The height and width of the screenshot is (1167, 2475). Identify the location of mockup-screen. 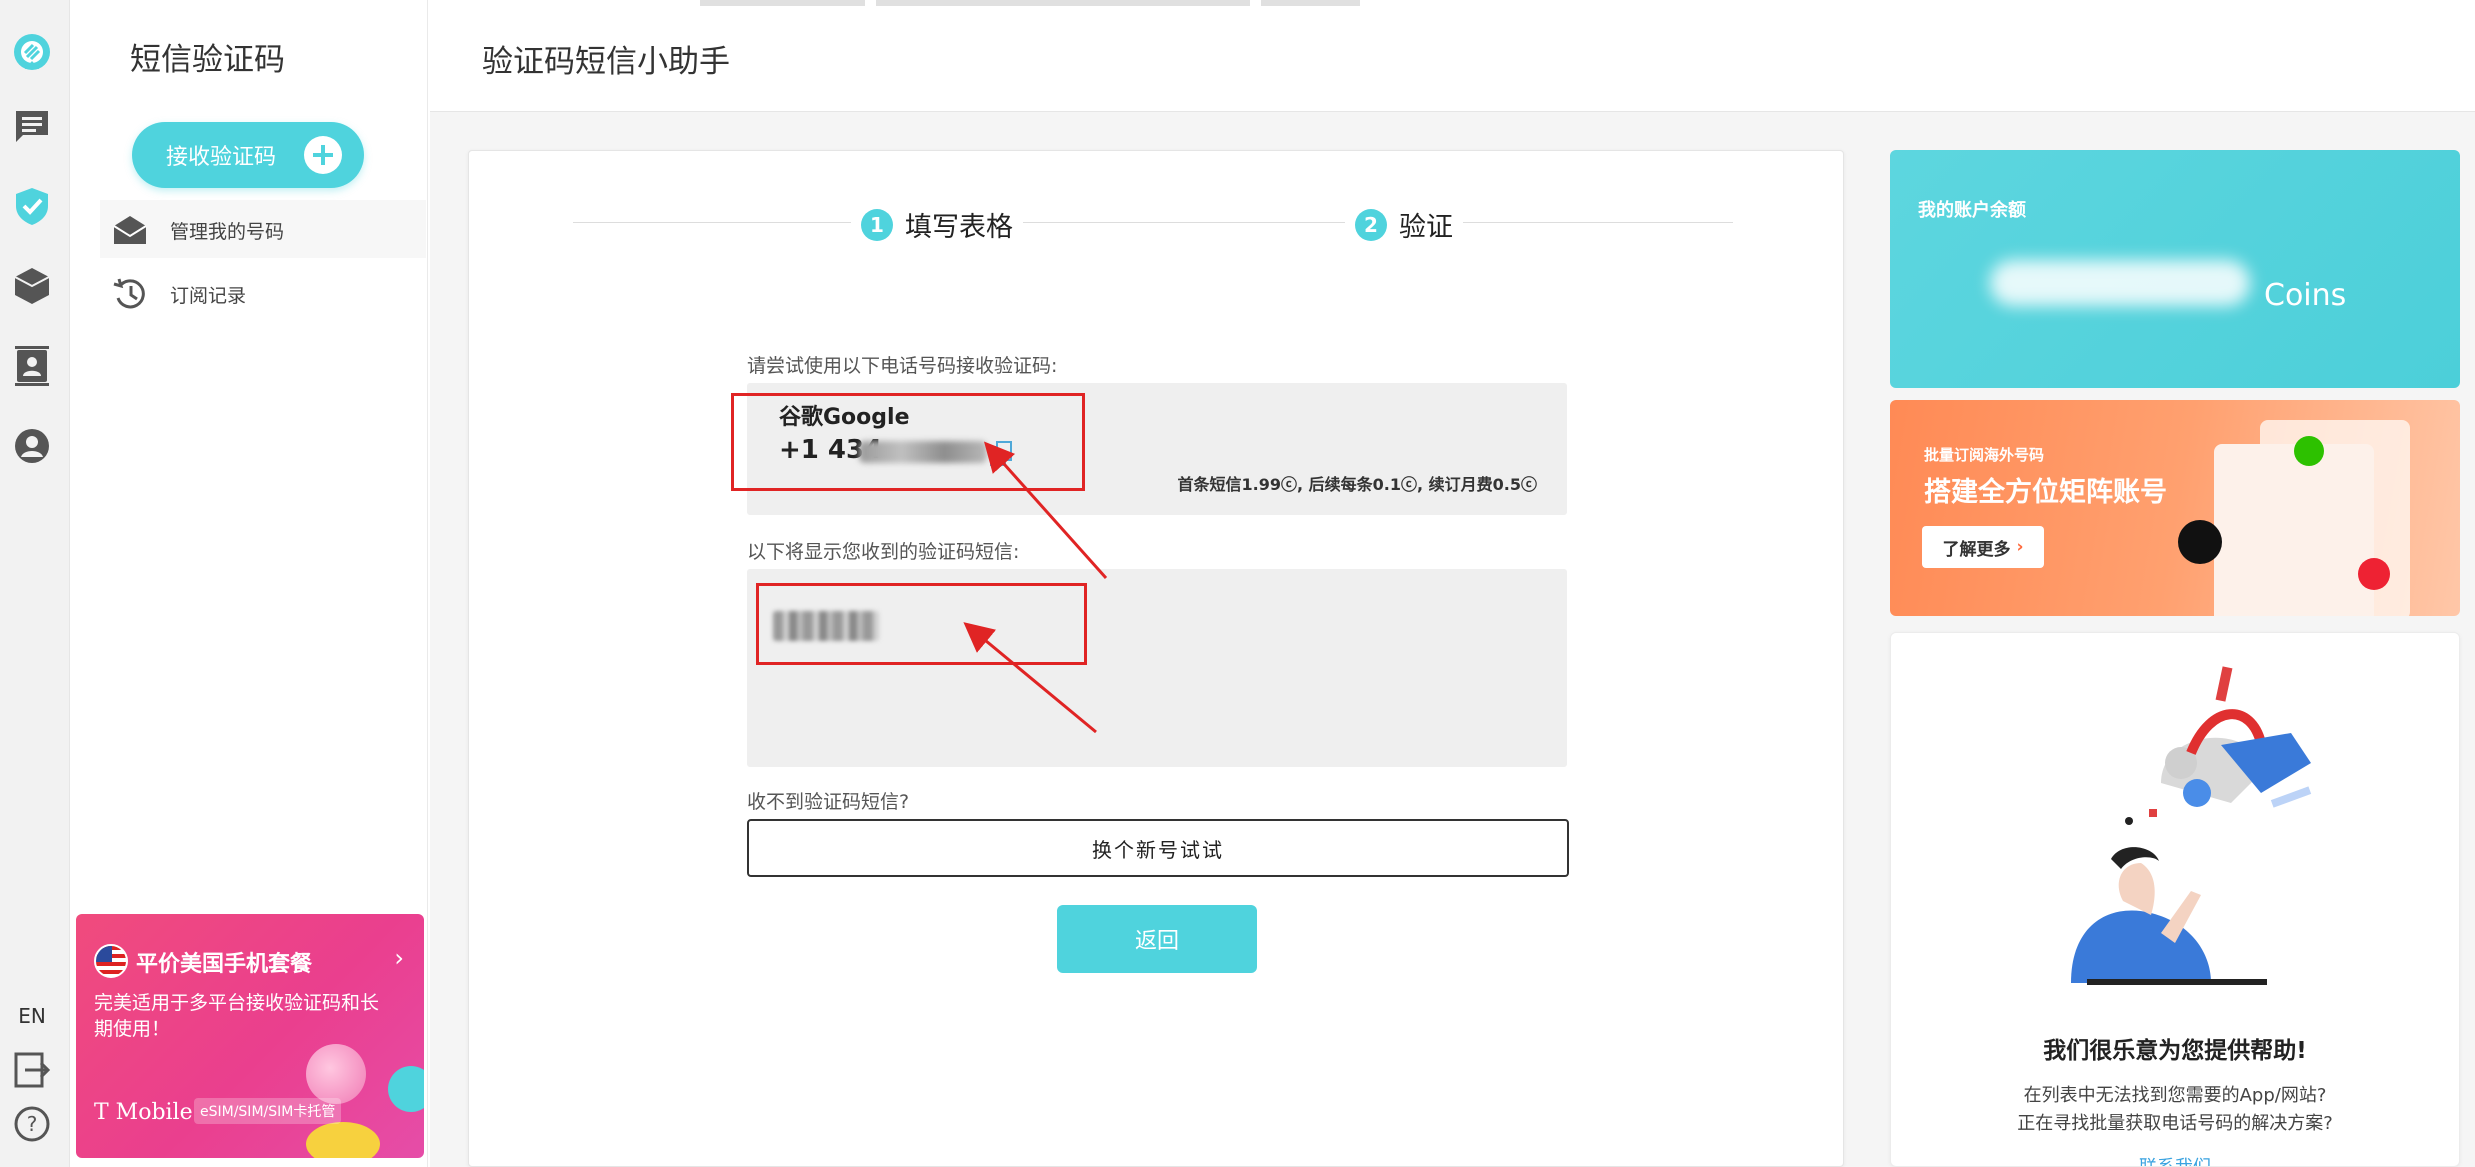
(2294, 530).